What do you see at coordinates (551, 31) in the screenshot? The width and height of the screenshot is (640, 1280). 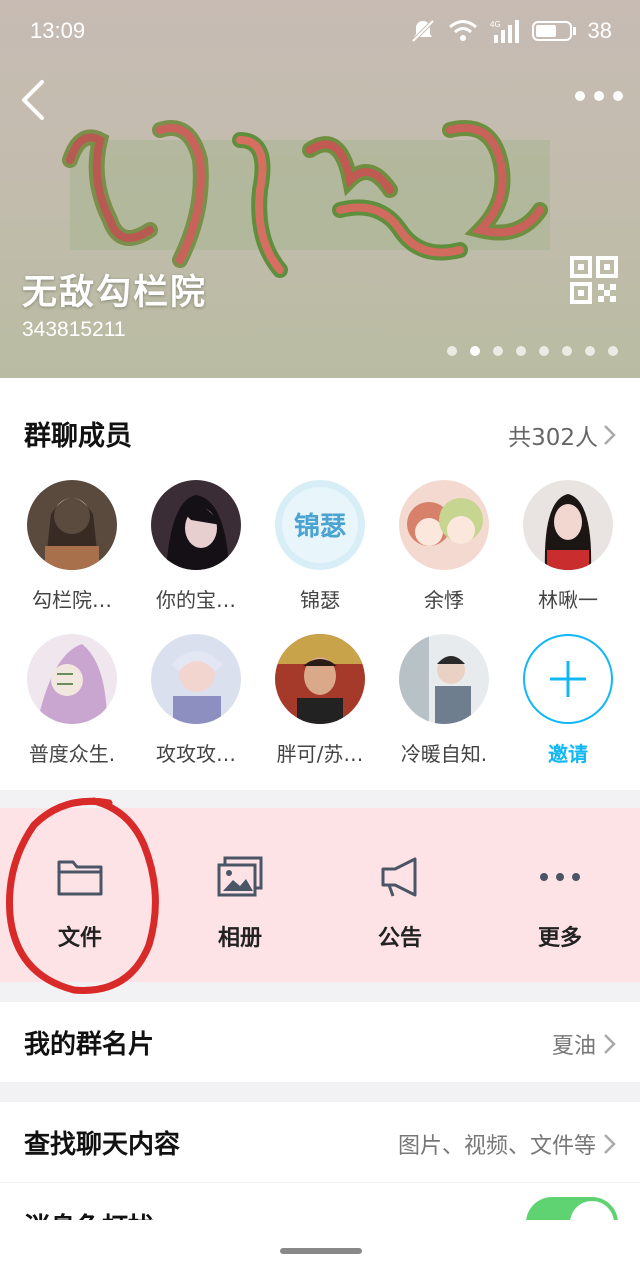 I see `battery-icon` at bounding box center [551, 31].